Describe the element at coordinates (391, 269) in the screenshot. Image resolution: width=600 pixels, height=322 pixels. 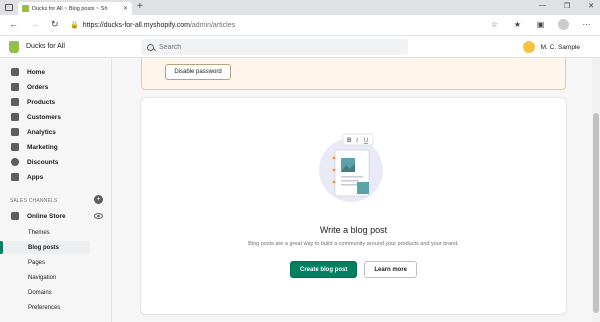
I see `learn-more-button: Learn more` at that location.